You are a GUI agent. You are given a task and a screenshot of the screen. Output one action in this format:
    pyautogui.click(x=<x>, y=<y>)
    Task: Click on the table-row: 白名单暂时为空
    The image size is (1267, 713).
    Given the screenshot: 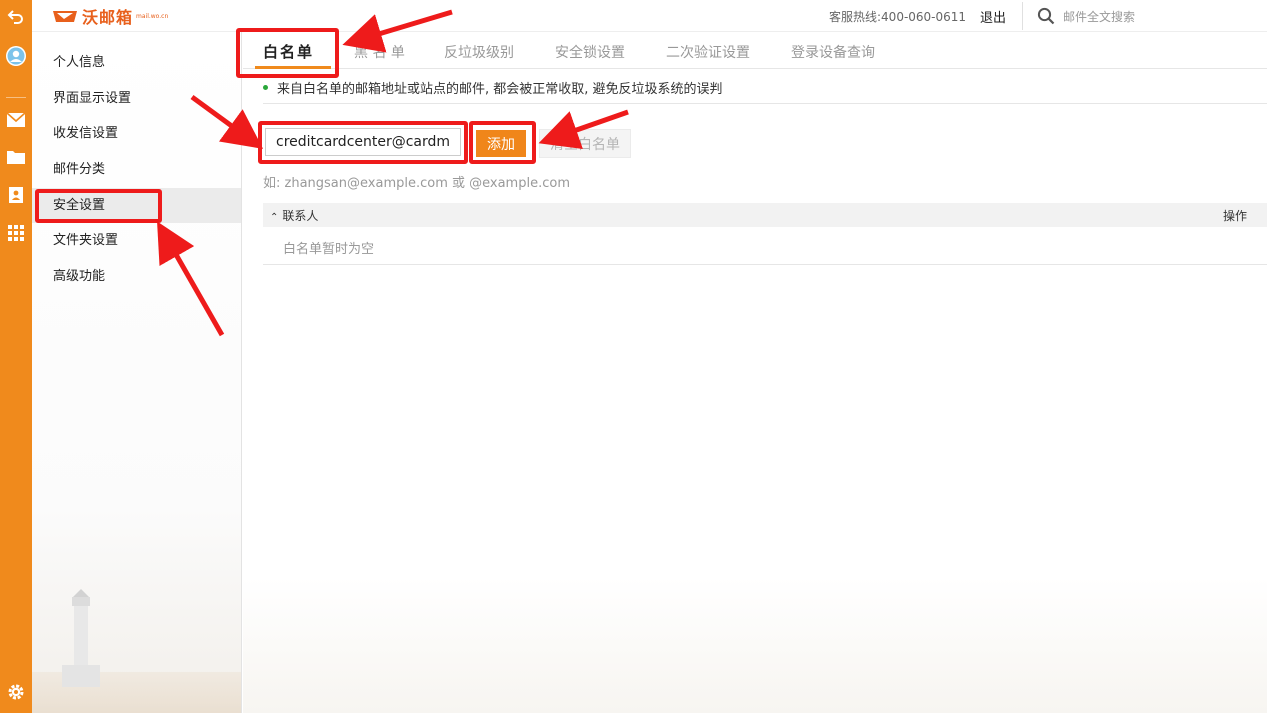 What is the action you would take?
    pyautogui.click(x=765, y=246)
    